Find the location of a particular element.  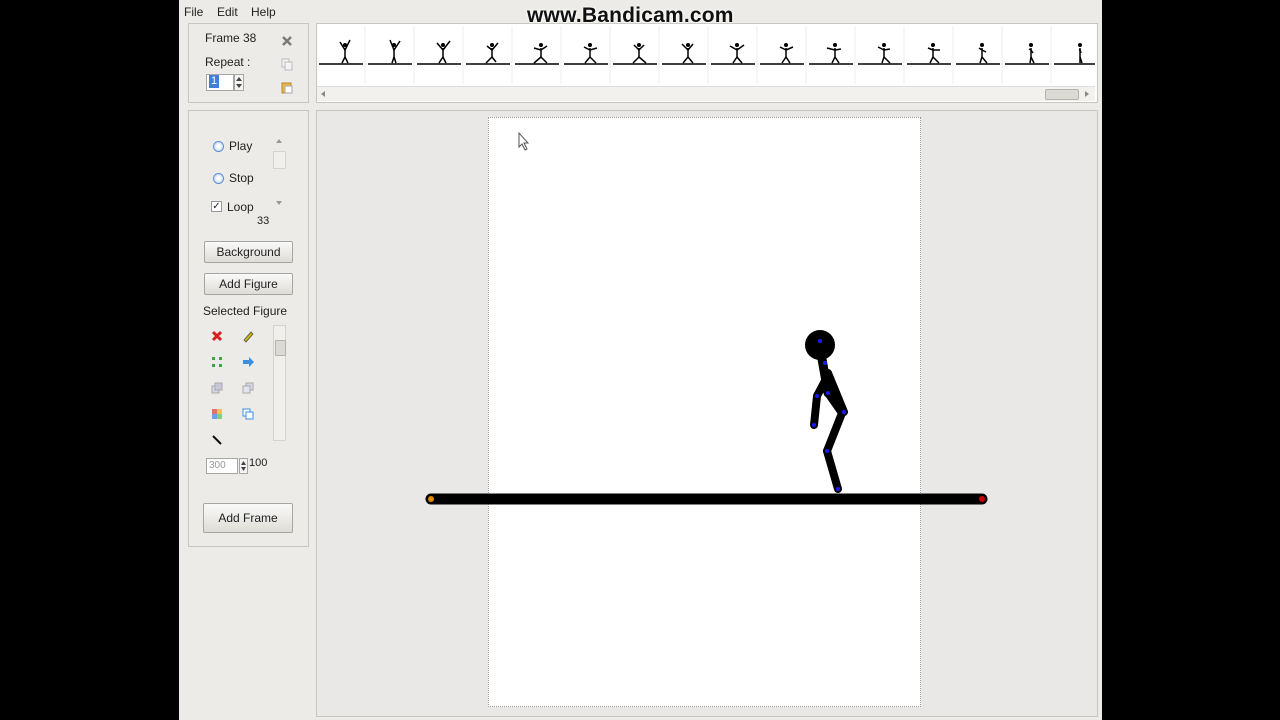

recording-watermark: www.Bandicam.com is located at coordinates (630, 15).